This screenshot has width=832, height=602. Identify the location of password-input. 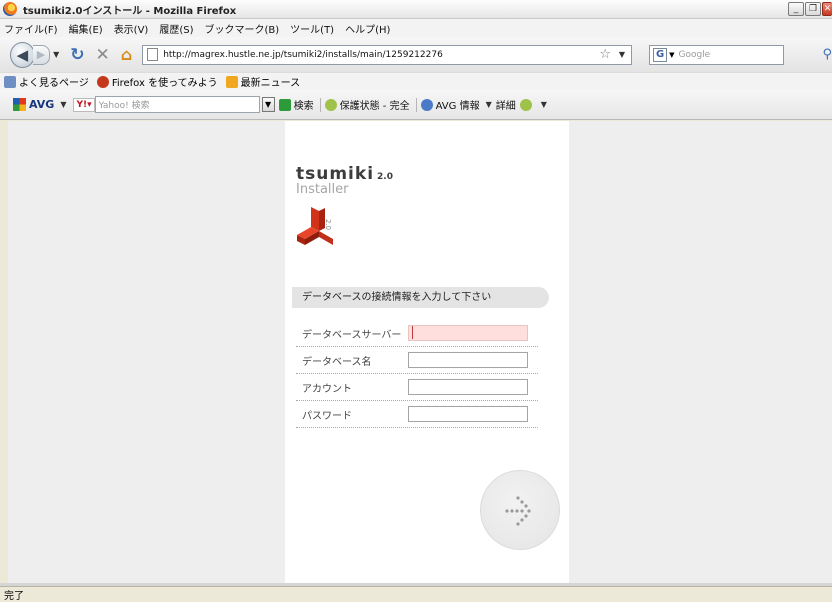
(468, 414).